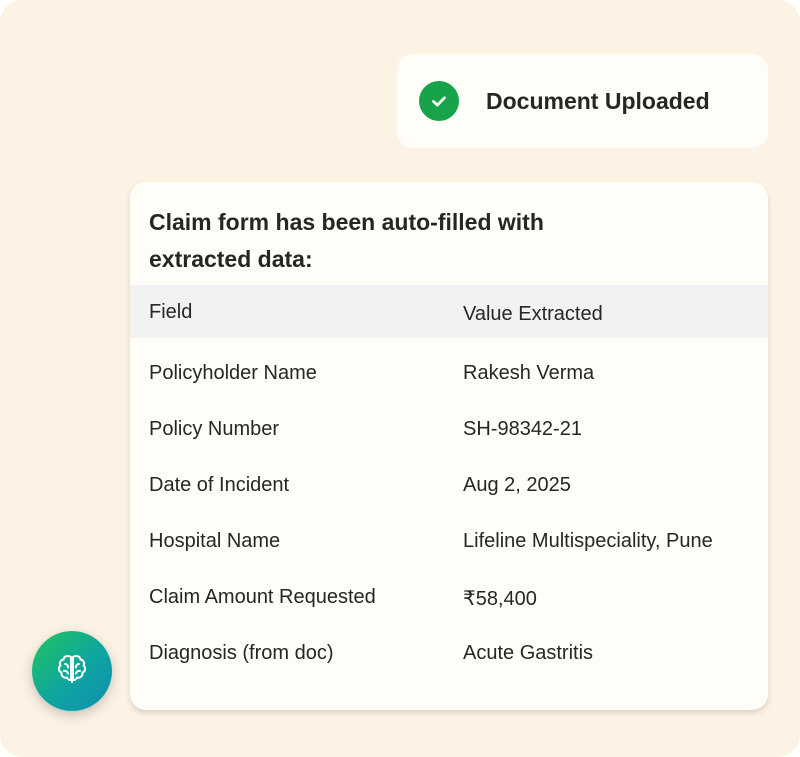  Describe the element at coordinates (449, 430) in the screenshot. I see `table-row: Policy Number SH-98342-21` at that location.